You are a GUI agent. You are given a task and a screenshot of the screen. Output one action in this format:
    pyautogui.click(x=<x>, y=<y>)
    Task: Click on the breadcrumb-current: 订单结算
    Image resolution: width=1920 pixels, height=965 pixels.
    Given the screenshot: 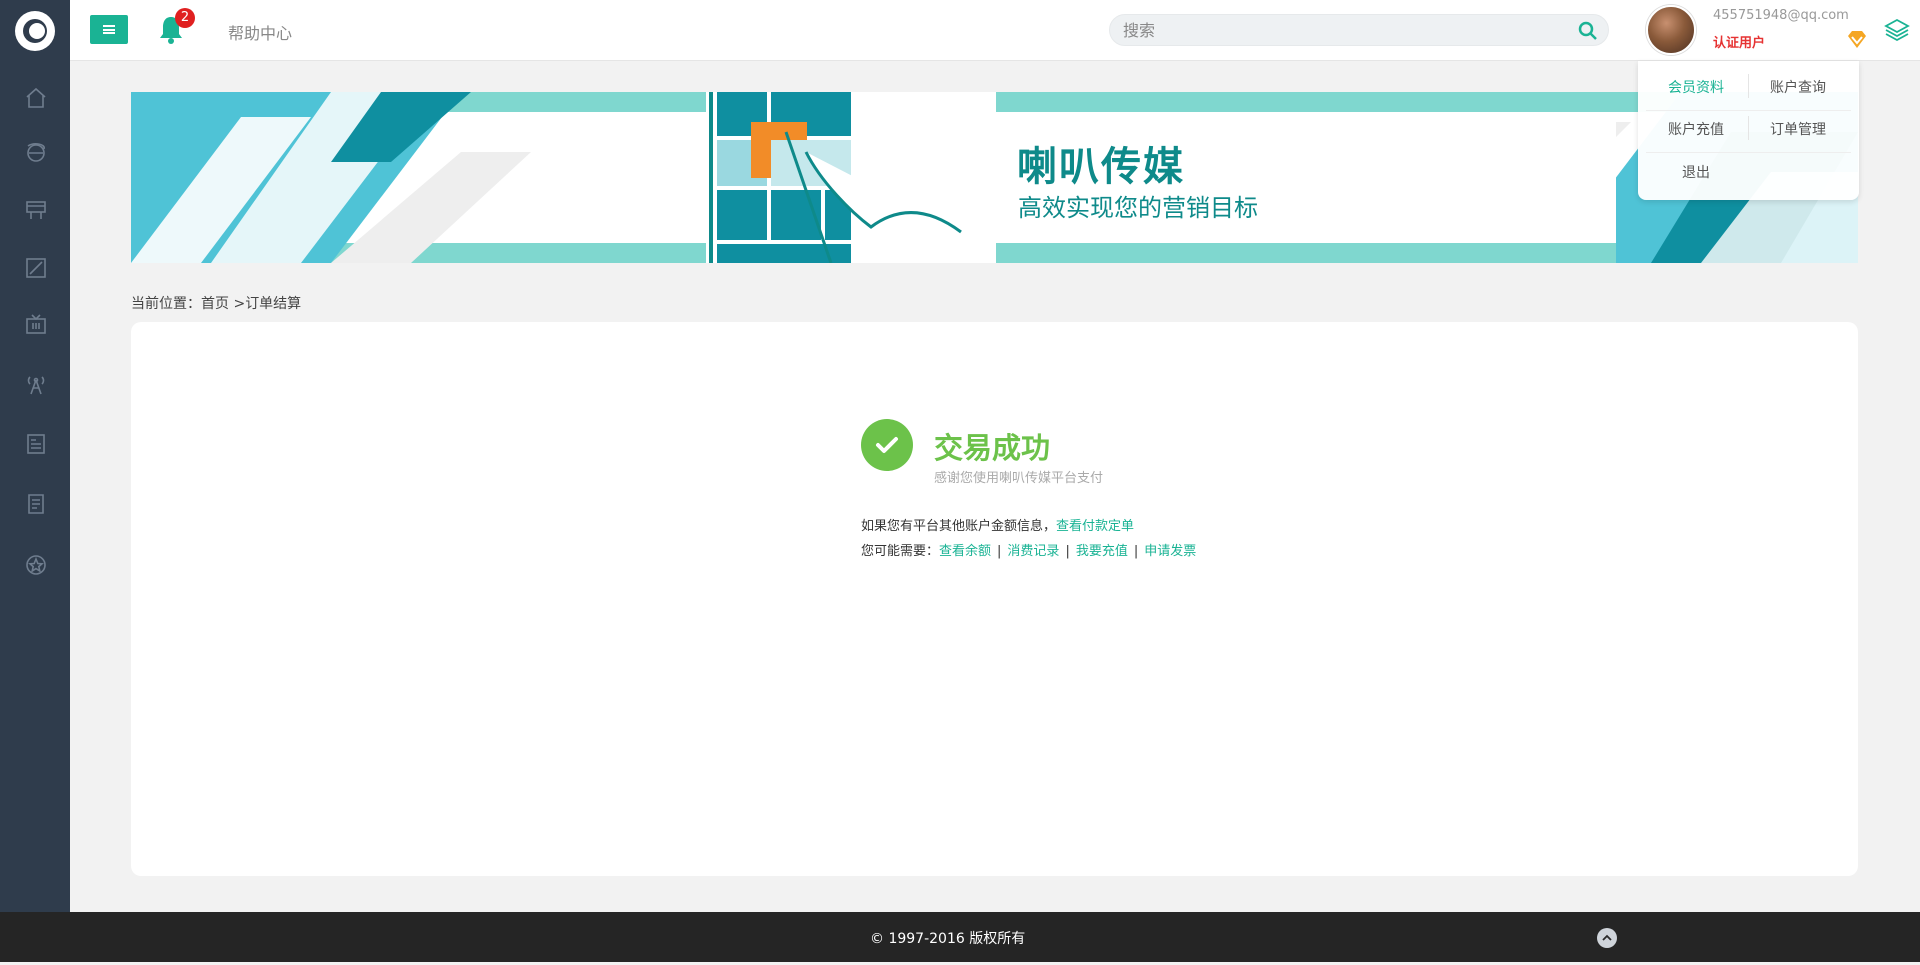 What is the action you would take?
    pyautogui.click(x=273, y=304)
    